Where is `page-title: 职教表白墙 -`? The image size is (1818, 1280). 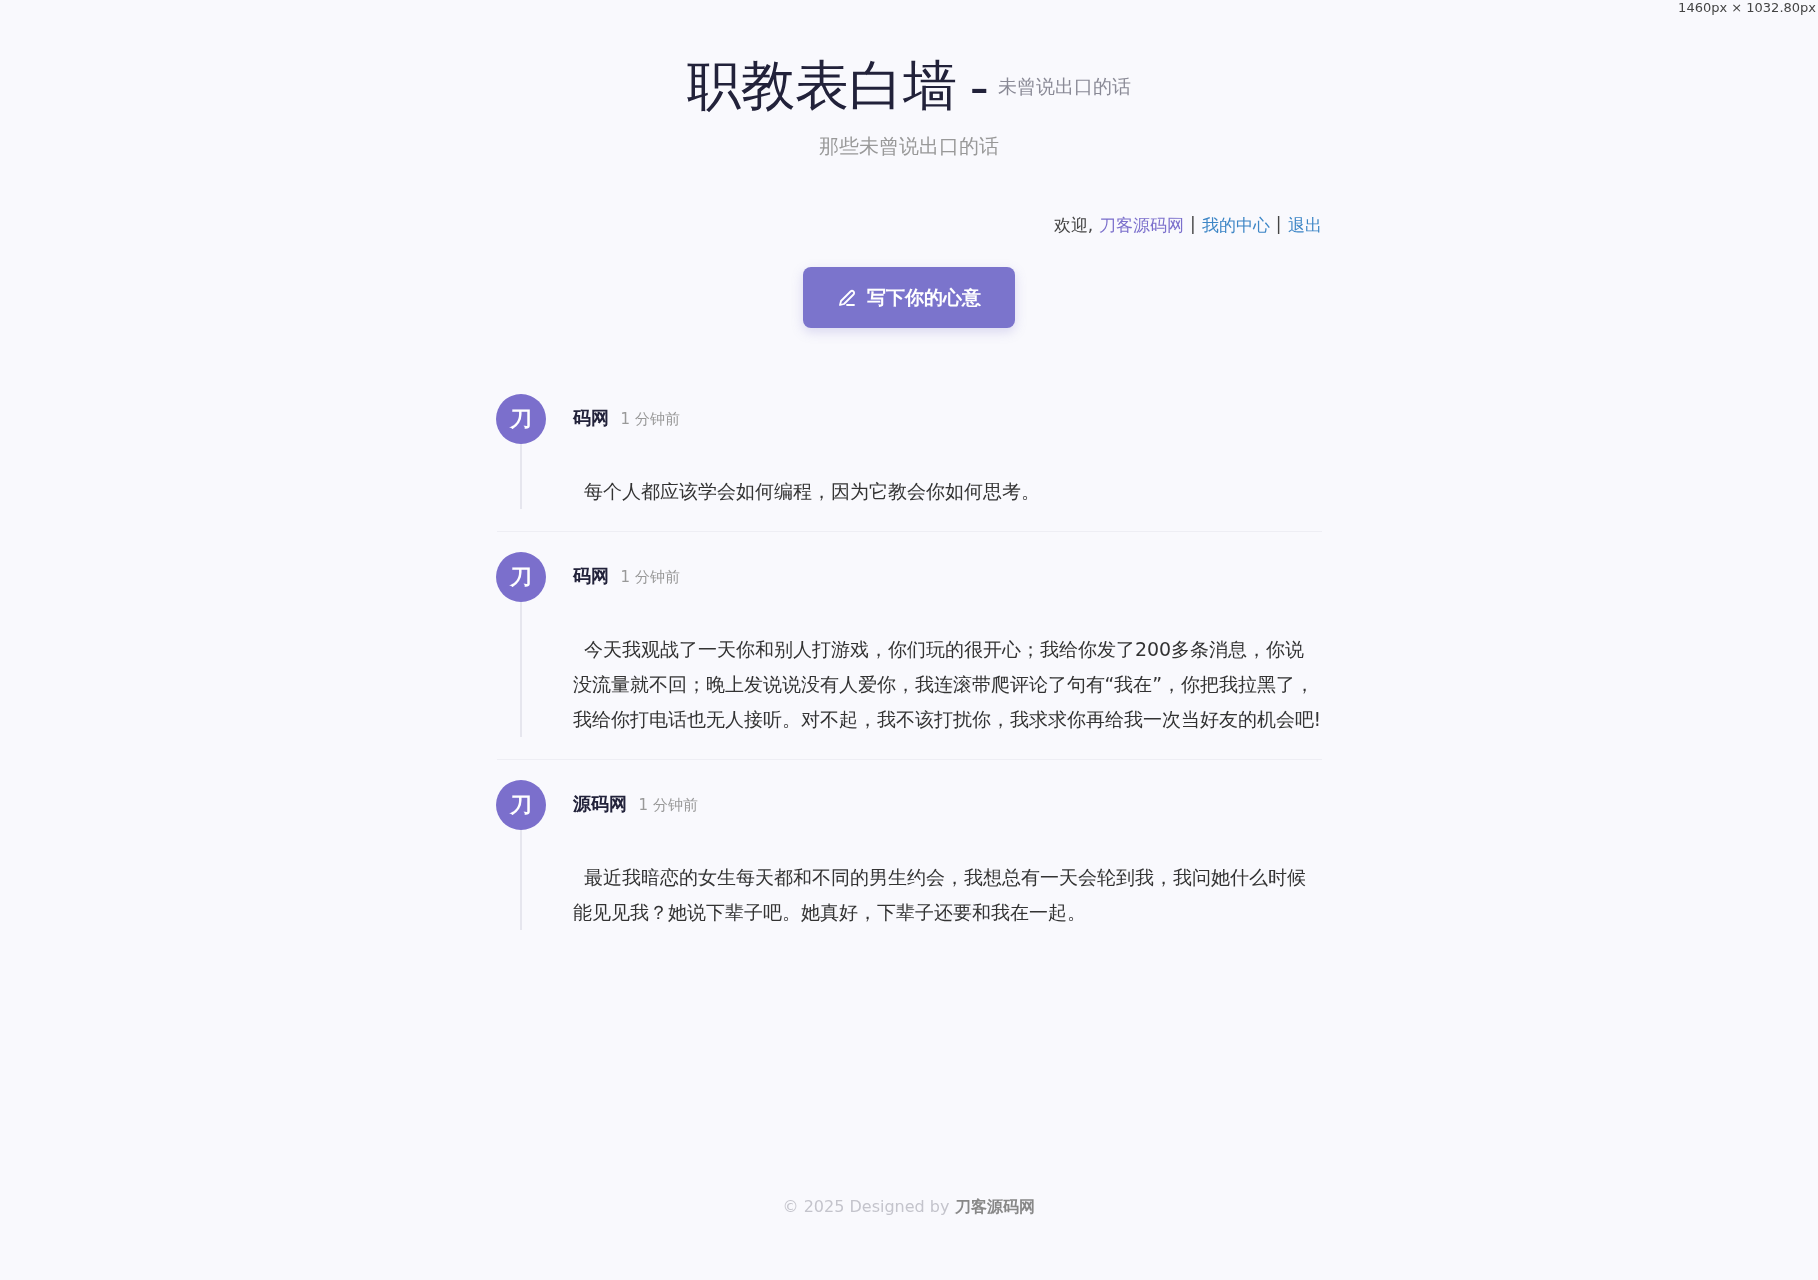
page-title: 职教表白墙 - is located at coordinates (837, 86).